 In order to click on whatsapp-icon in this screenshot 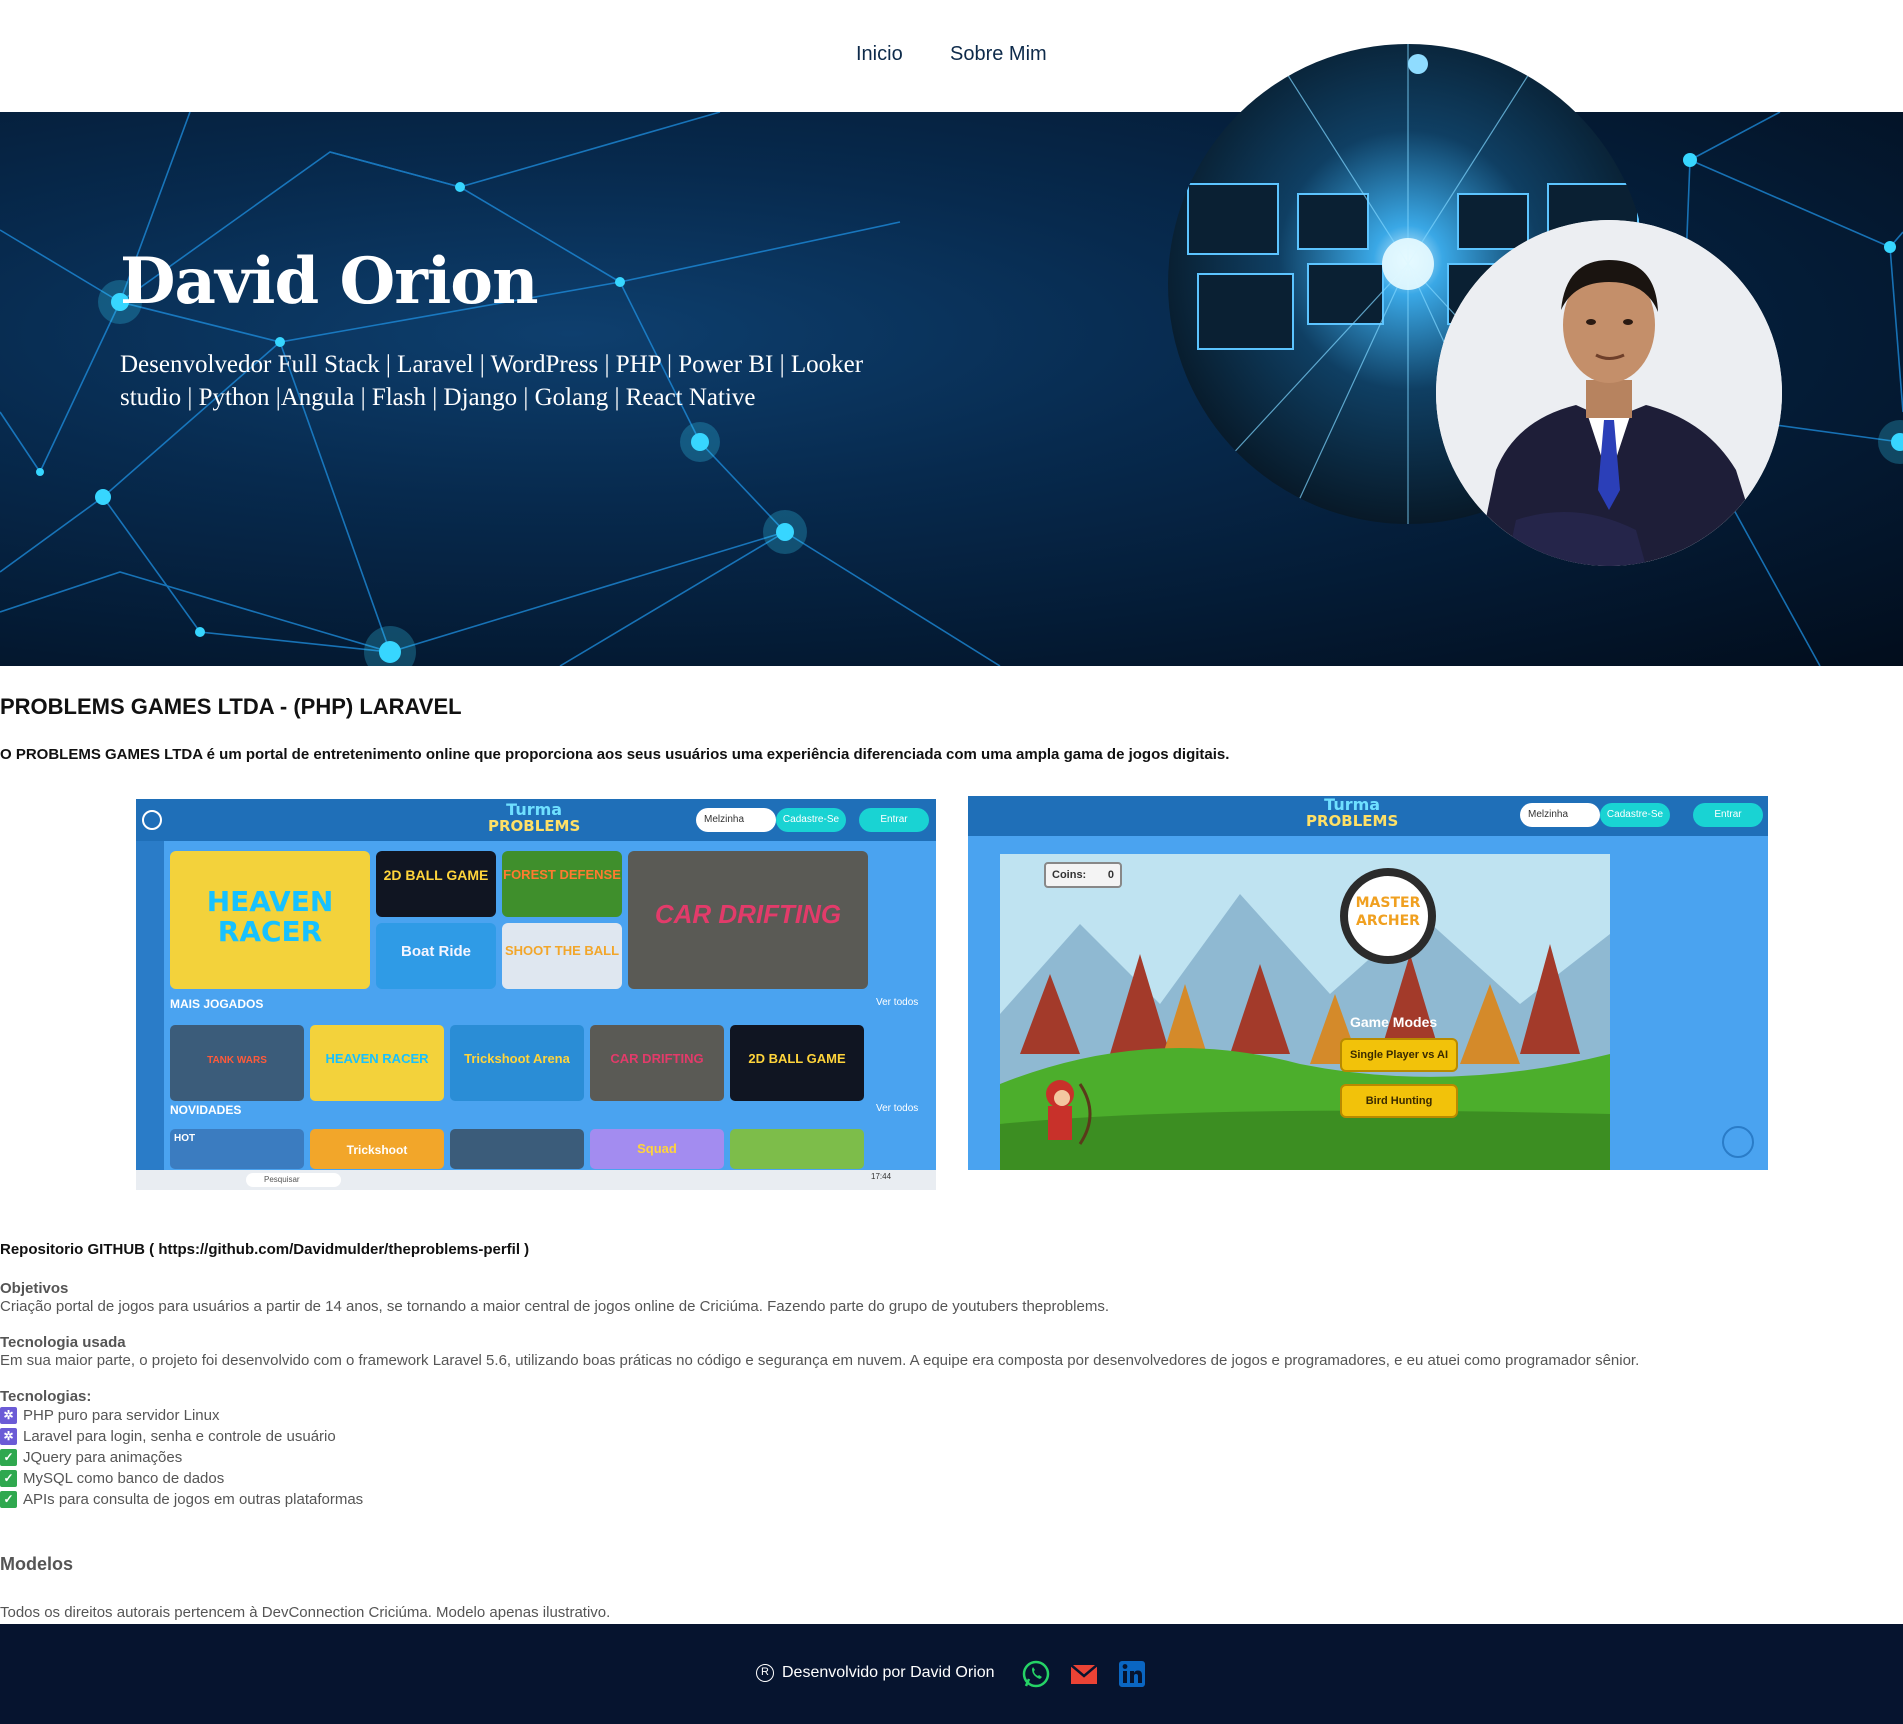, I will do `click(1036, 1674)`.